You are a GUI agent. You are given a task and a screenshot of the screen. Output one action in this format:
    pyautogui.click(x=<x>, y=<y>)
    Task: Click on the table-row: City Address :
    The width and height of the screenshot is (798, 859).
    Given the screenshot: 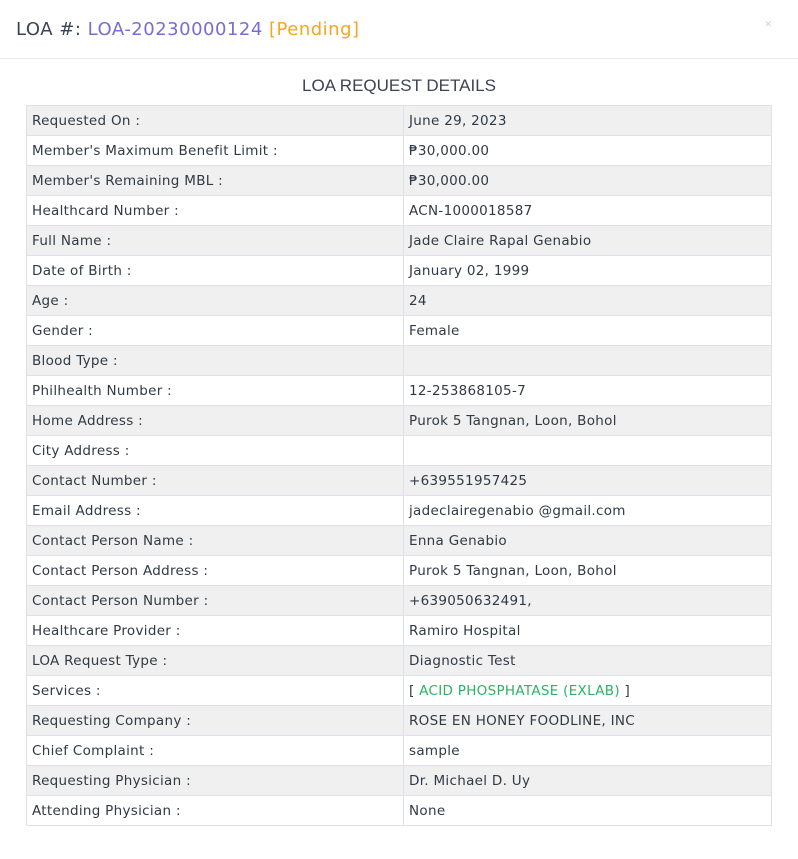 What is the action you would take?
    pyautogui.click(x=399, y=450)
    